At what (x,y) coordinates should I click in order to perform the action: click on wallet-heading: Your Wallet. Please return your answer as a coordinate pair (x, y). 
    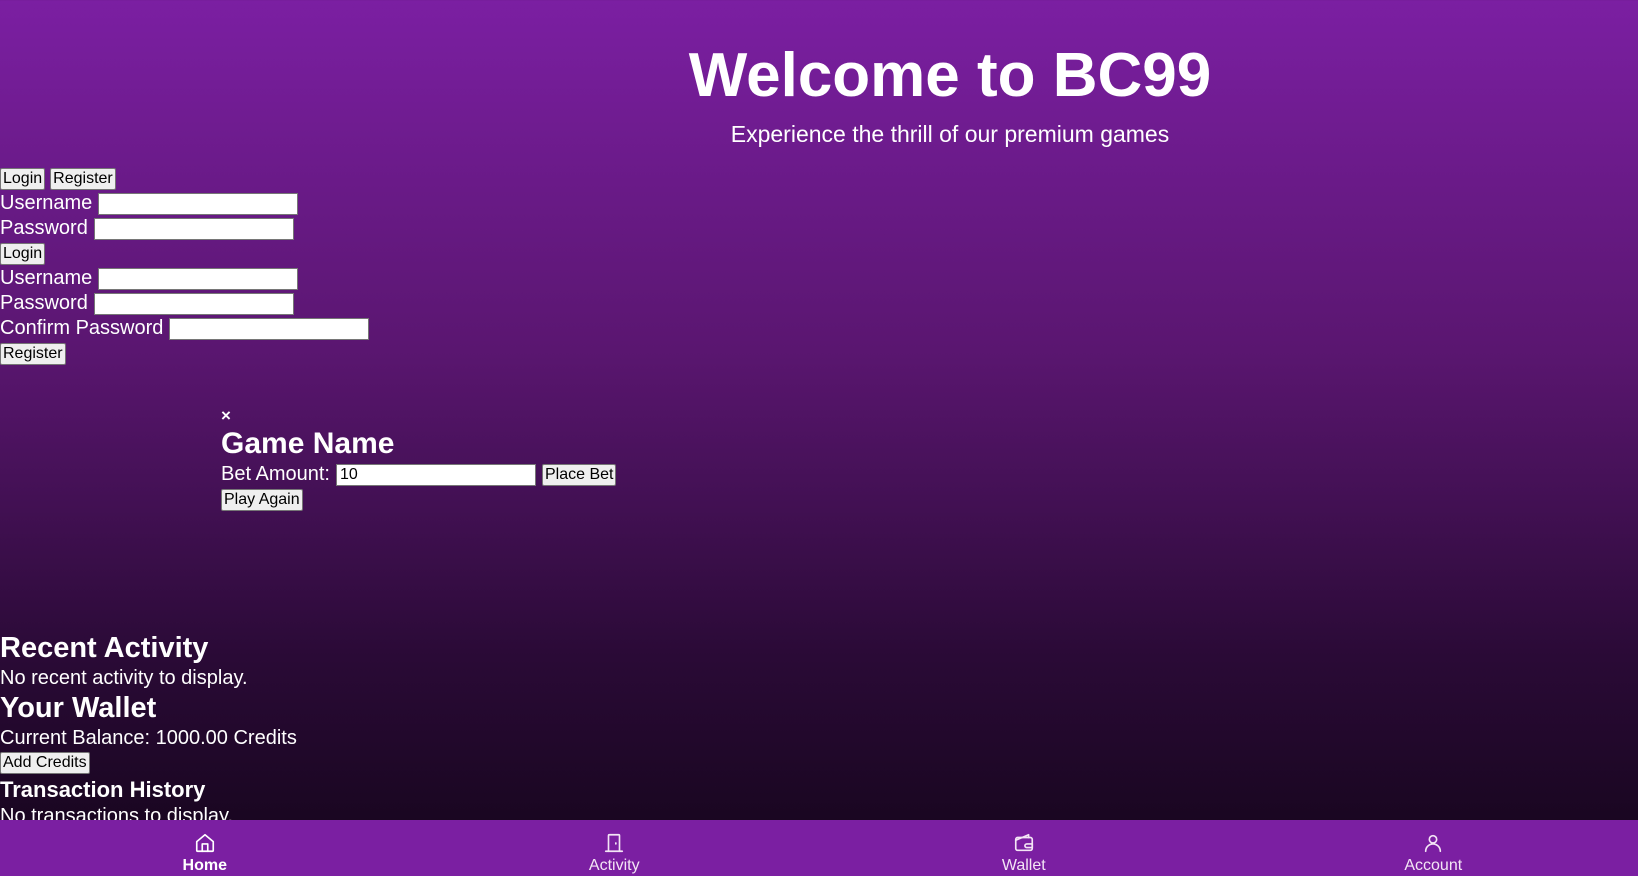
    Looking at the image, I should click on (78, 708).